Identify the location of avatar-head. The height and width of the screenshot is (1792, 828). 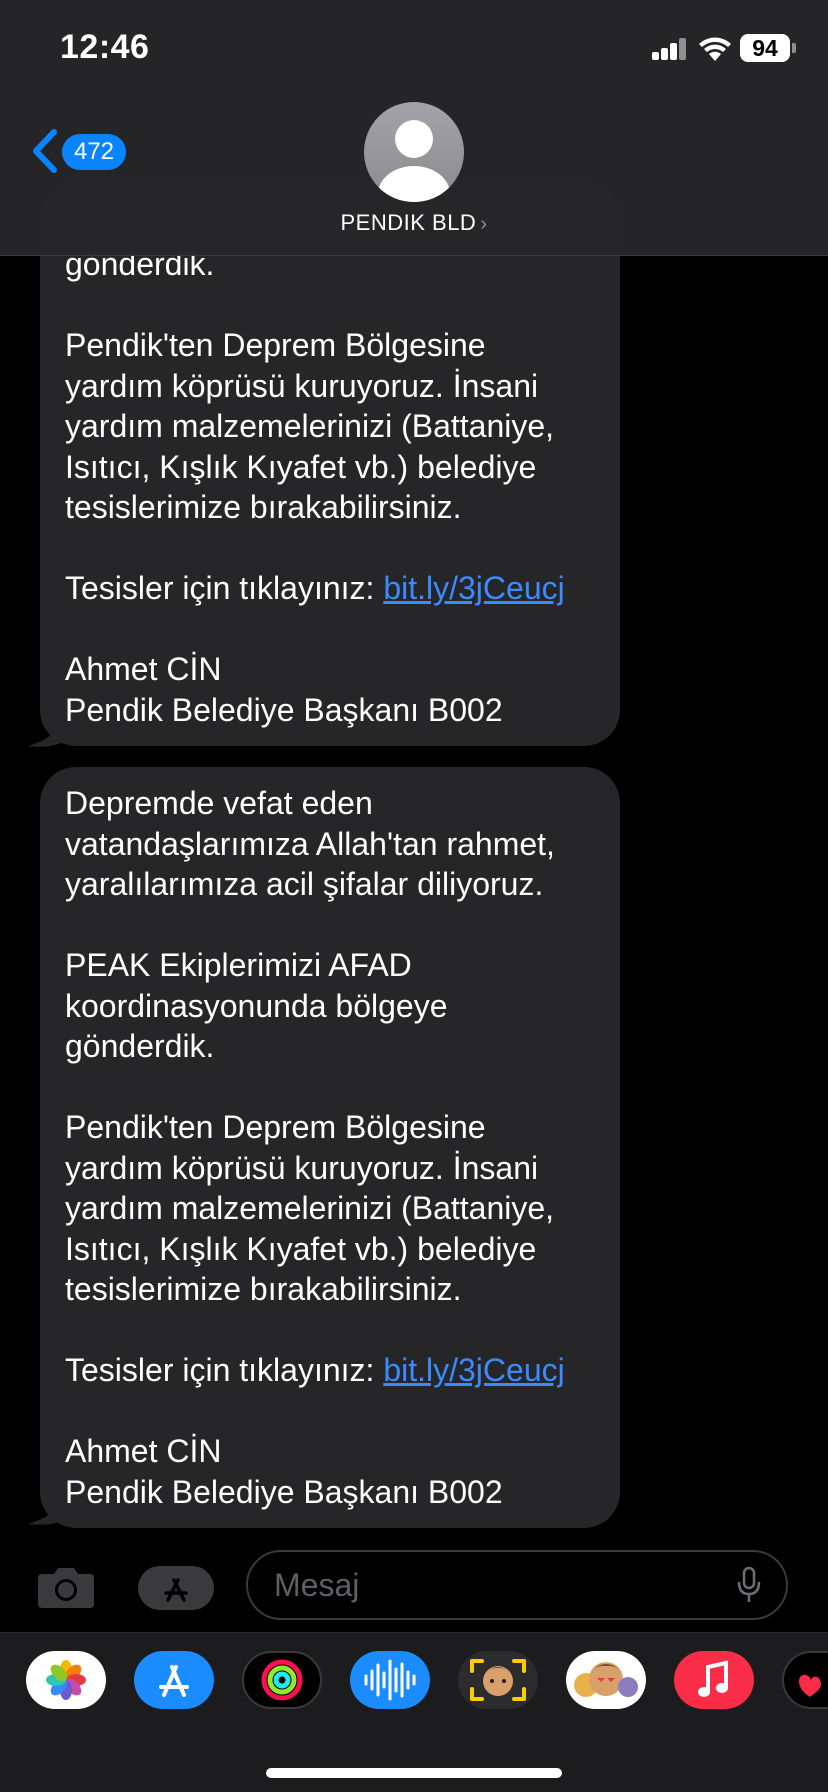
(414, 139).